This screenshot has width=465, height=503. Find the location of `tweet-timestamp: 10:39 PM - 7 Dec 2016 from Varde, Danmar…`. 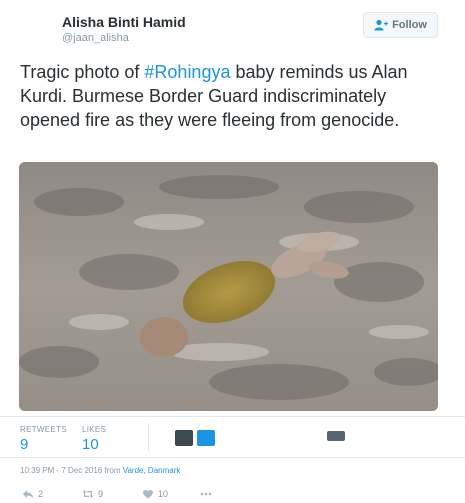

tweet-timestamp: 10:39 PM - 7 Dec 2016 from Varde, Danmar… is located at coordinates (100, 470).